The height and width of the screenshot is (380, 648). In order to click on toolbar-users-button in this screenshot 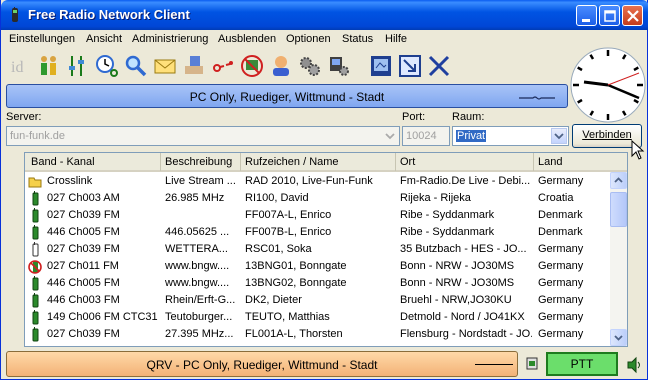, I will do `click(194, 66)`.